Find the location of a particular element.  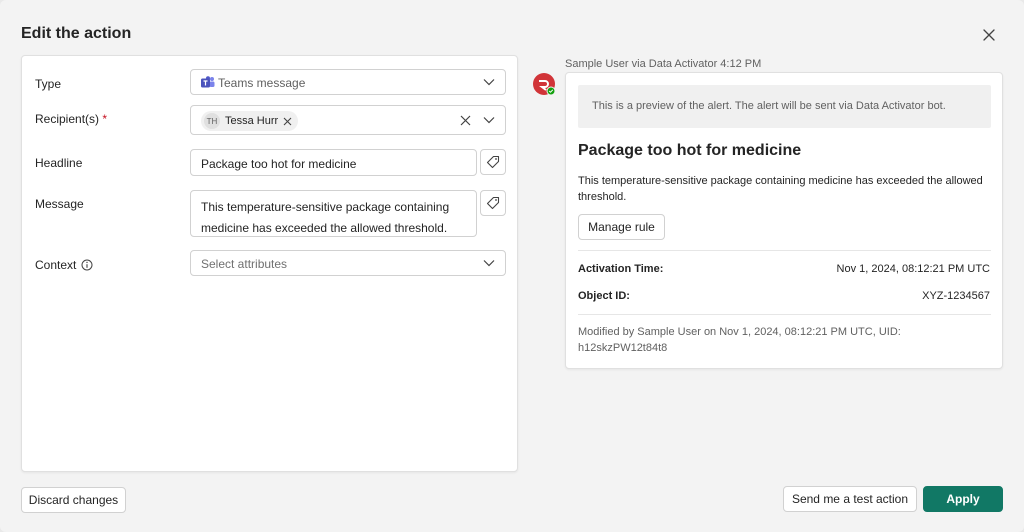

type-label: Type is located at coordinates (48, 84).